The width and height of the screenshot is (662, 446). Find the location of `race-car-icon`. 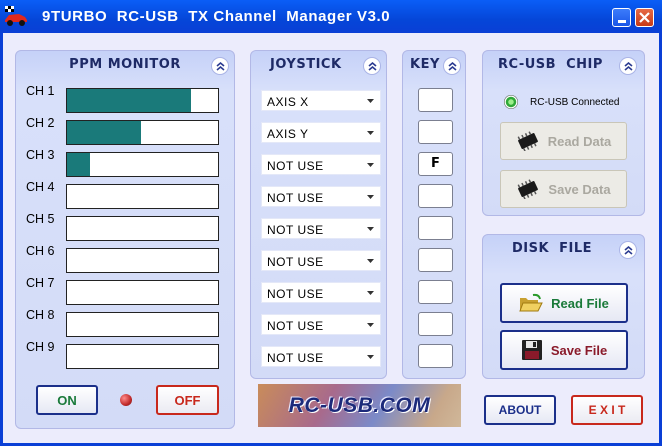

race-car-icon is located at coordinates (16, 16).